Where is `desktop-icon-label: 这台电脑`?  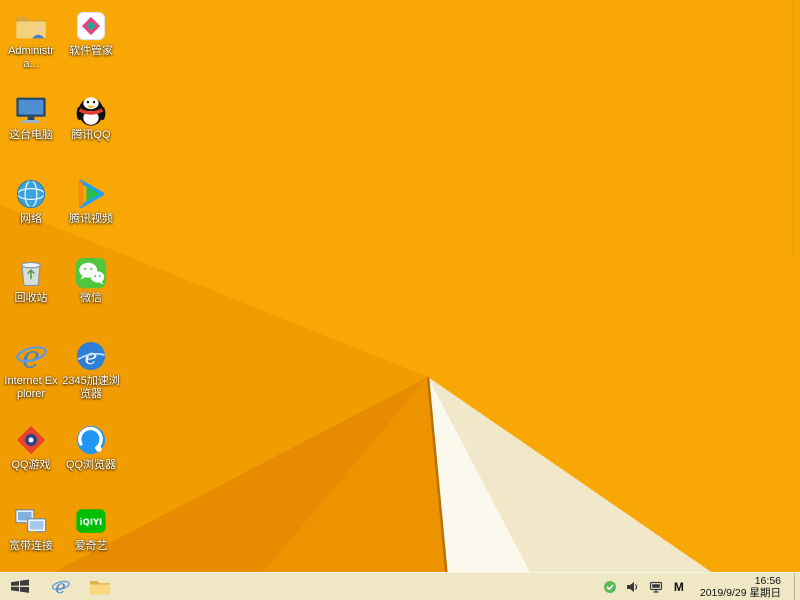
desktop-icon-label: 这台电脑 is located at coordinates (31, 135).